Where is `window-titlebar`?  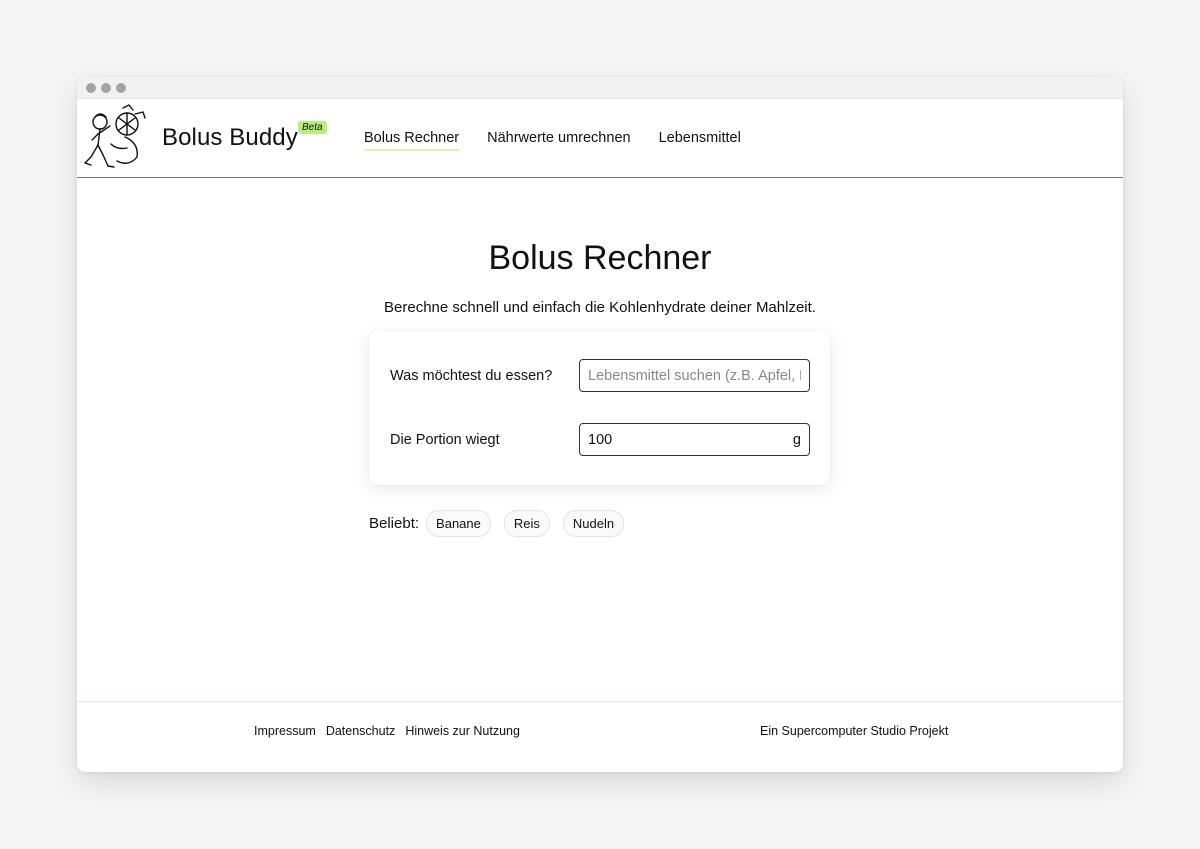
window-titlebar is located at coordinates (600, 88).